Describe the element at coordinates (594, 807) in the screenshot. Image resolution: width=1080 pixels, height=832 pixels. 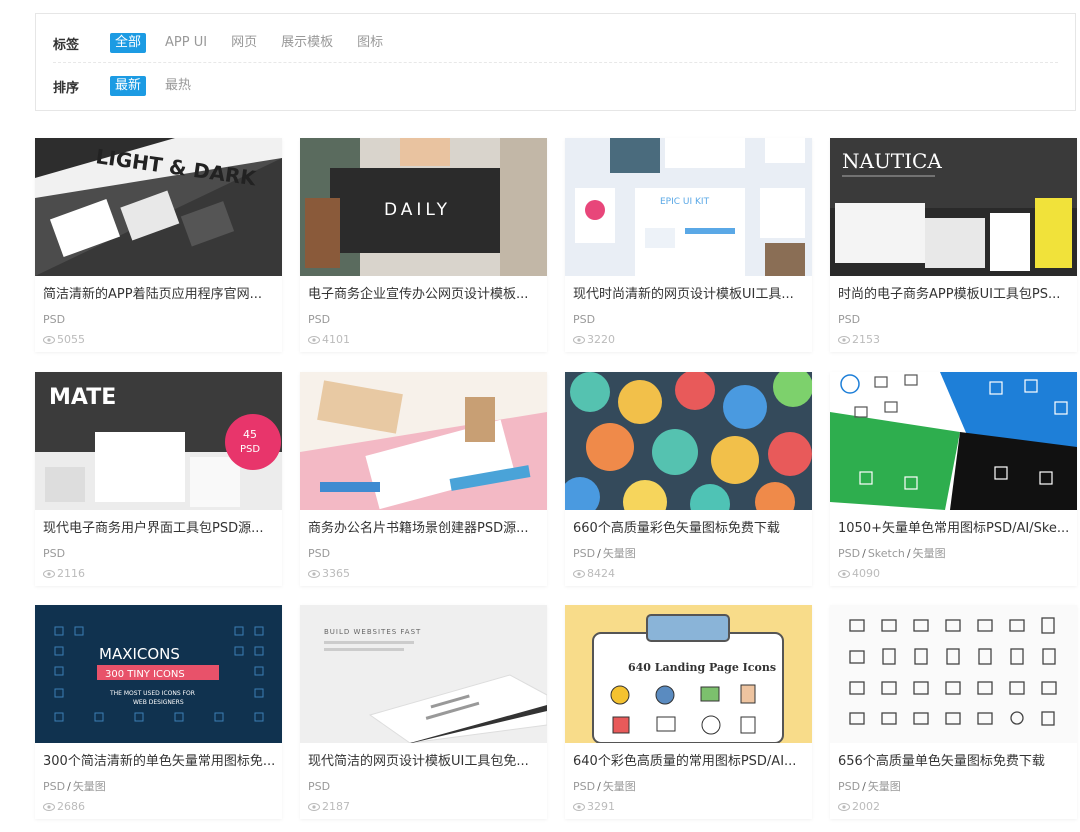
I see `card-views: 3291` at that location.